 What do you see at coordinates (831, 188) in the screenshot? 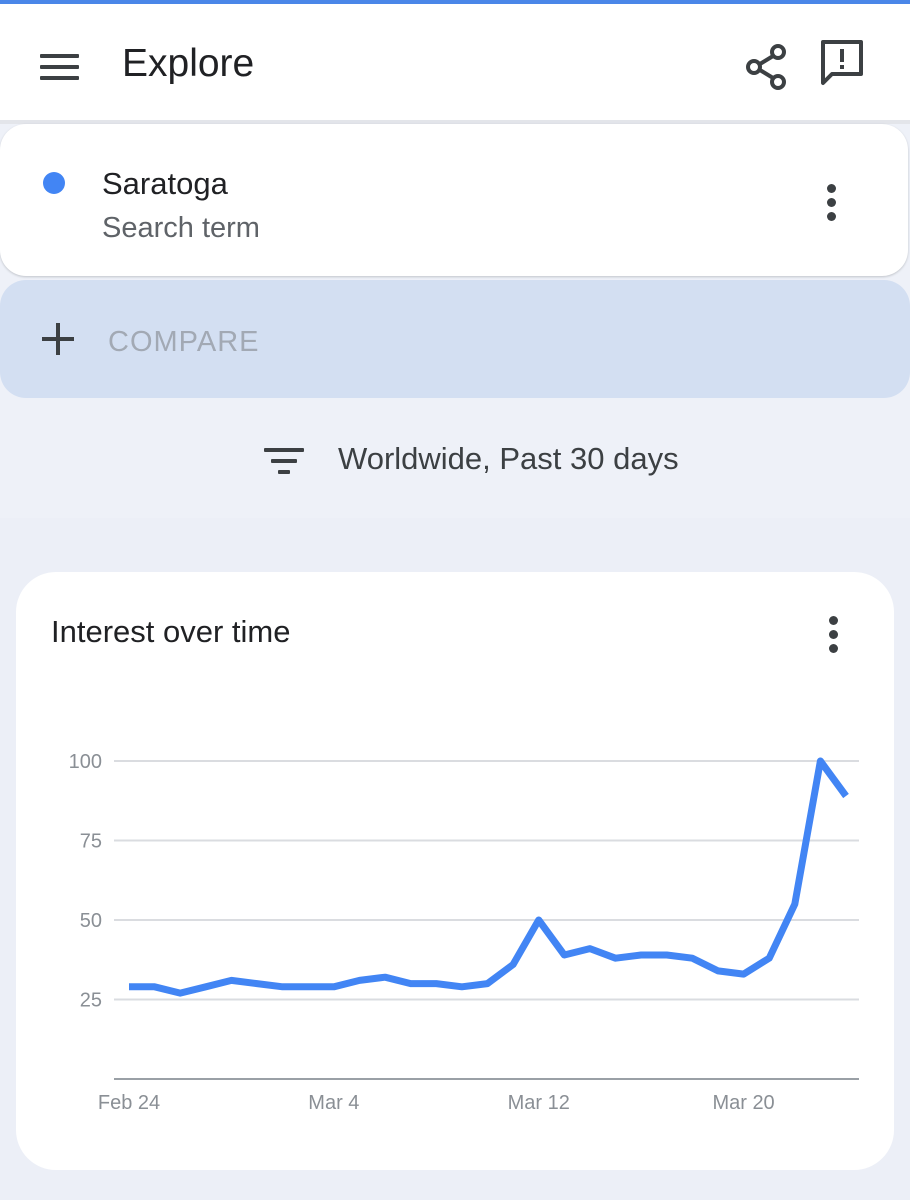
I see `more-vert-icon` at bounding box center [831, 188].